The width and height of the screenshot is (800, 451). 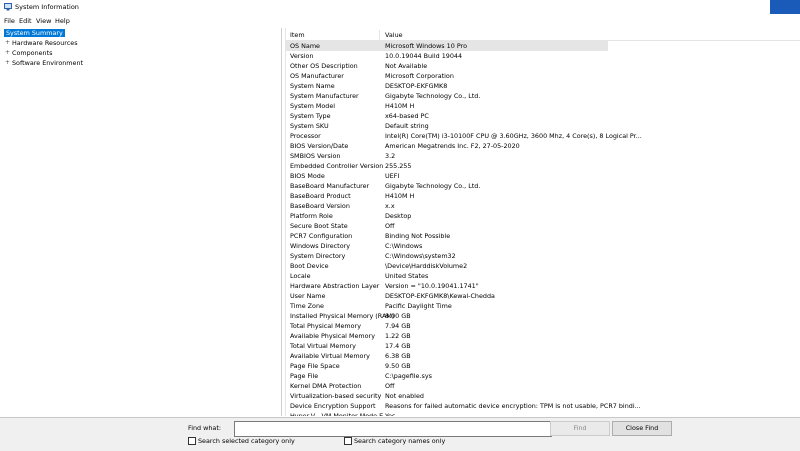 What do you see at coordinates (398, 326) in the screenshot?
I see `row-value: 7.94 GB` at bounding box center [398, 326].